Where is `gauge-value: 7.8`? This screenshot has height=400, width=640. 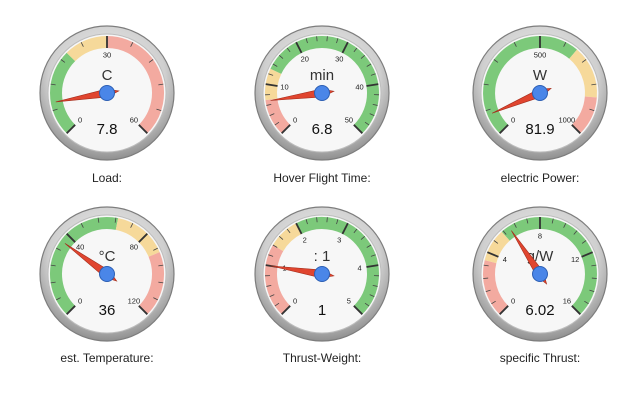
gauge-value: 7.8 is located at coordinates (107, 129).